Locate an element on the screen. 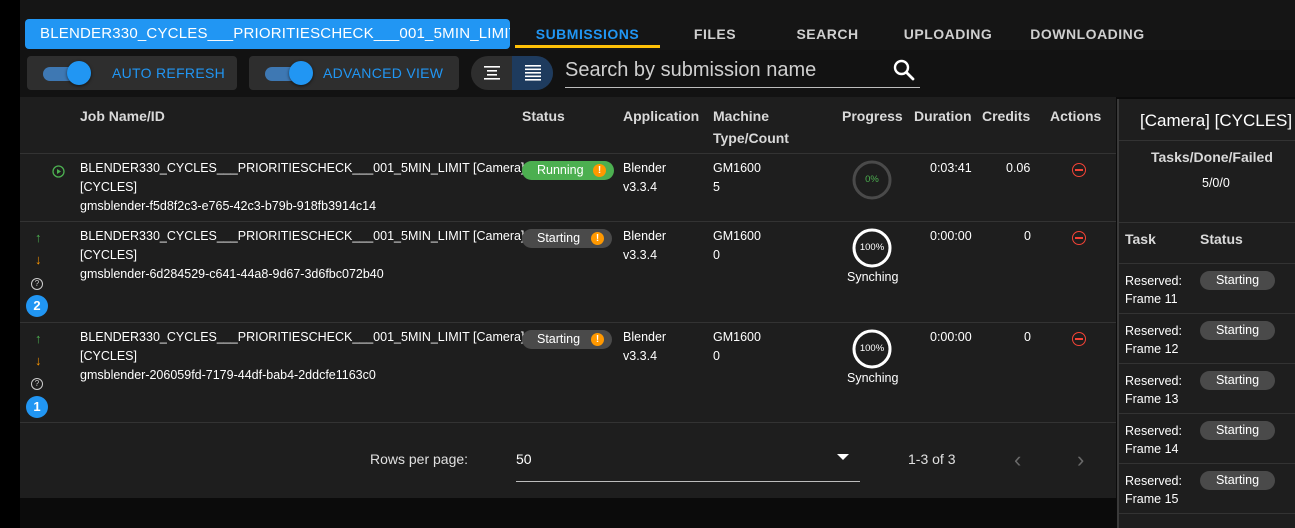 The image size is (1295, 528). tab-uploading: UPLOADING is located at coordinates (948, 34).